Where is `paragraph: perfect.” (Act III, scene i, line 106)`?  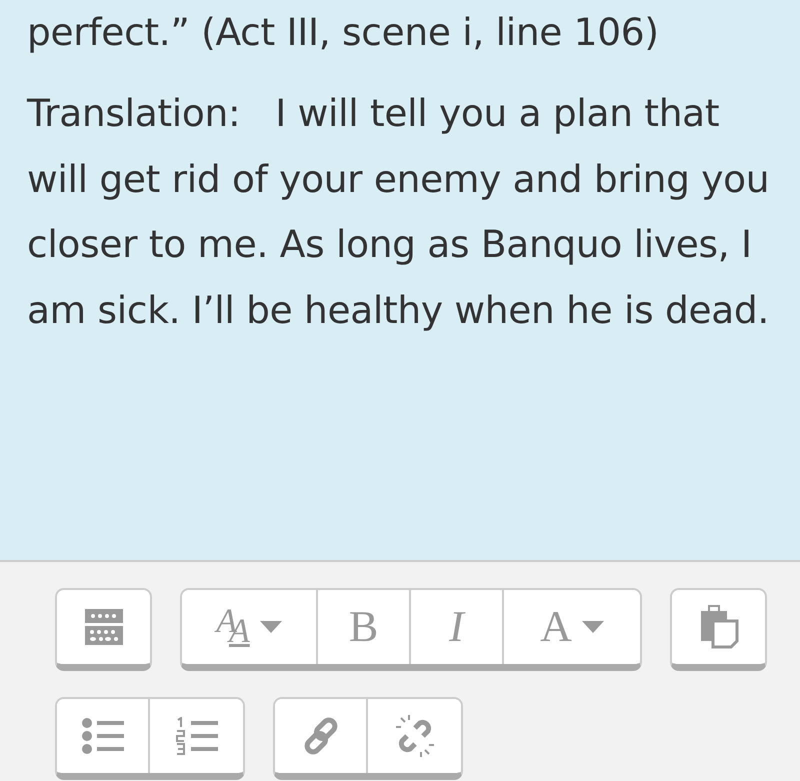
paragraph: perfect.” (Act III, scene i, line 106) is located at coordinates (343, 32).